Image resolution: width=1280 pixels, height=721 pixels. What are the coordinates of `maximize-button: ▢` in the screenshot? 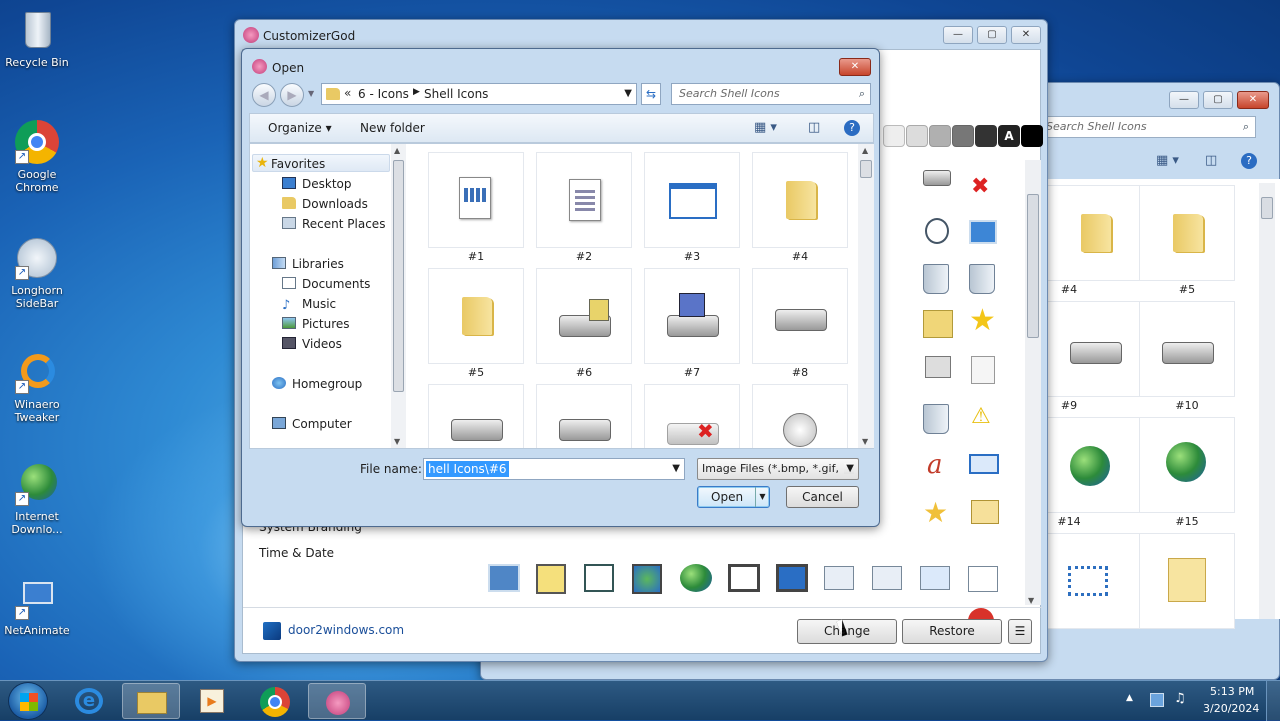 It's located at (992, 35).